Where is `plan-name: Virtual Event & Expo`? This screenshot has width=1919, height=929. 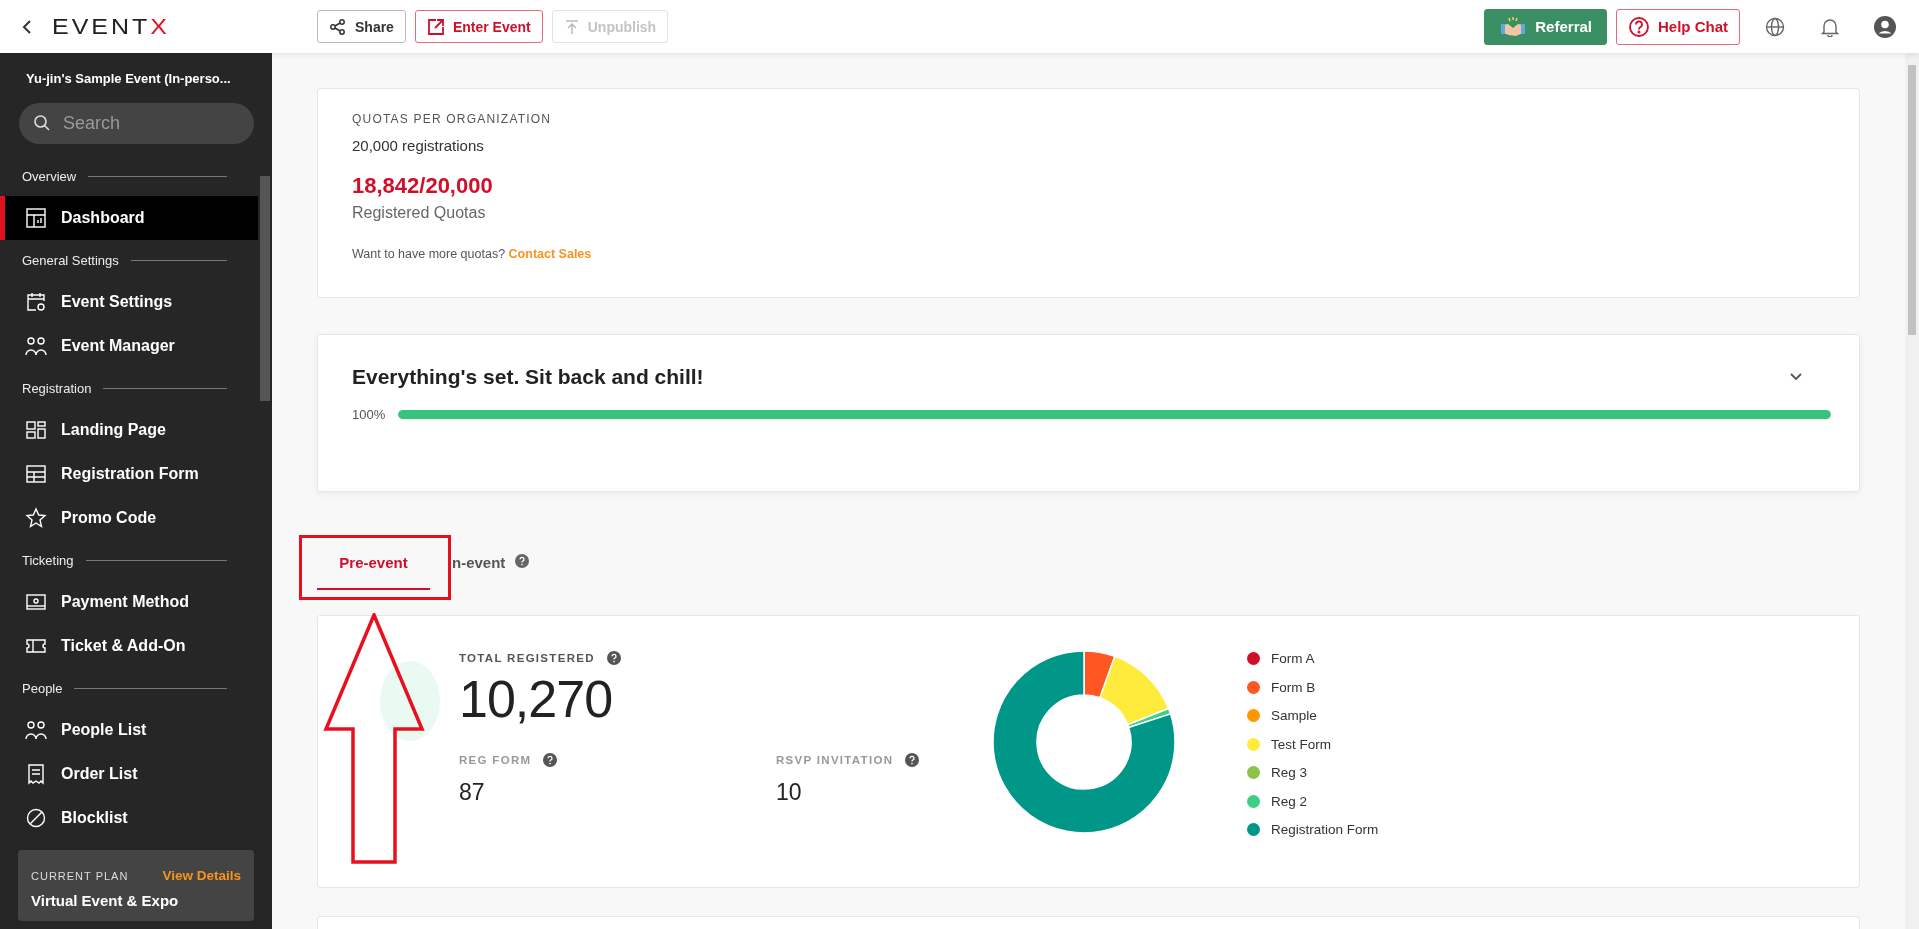
plan-name: Virtual Event & Expo is located at coordinates (105, 900).